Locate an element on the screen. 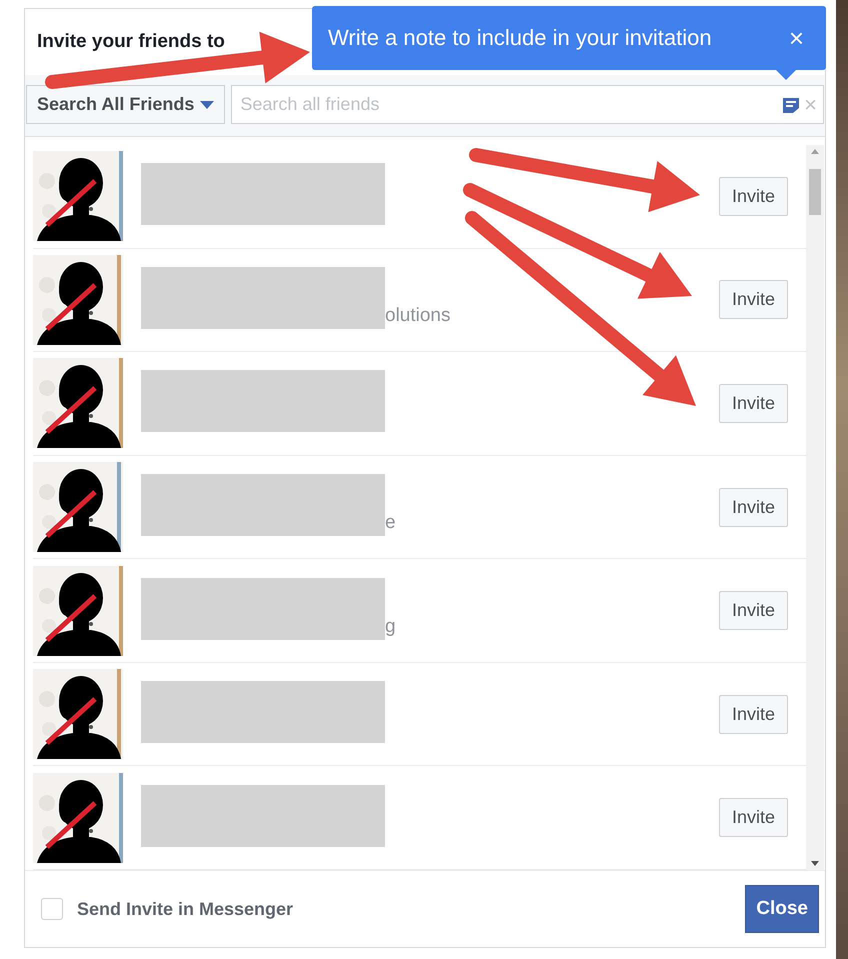 The image size is (848, 959). friend-subtitle: olutions is located at coordinates (417, 315).